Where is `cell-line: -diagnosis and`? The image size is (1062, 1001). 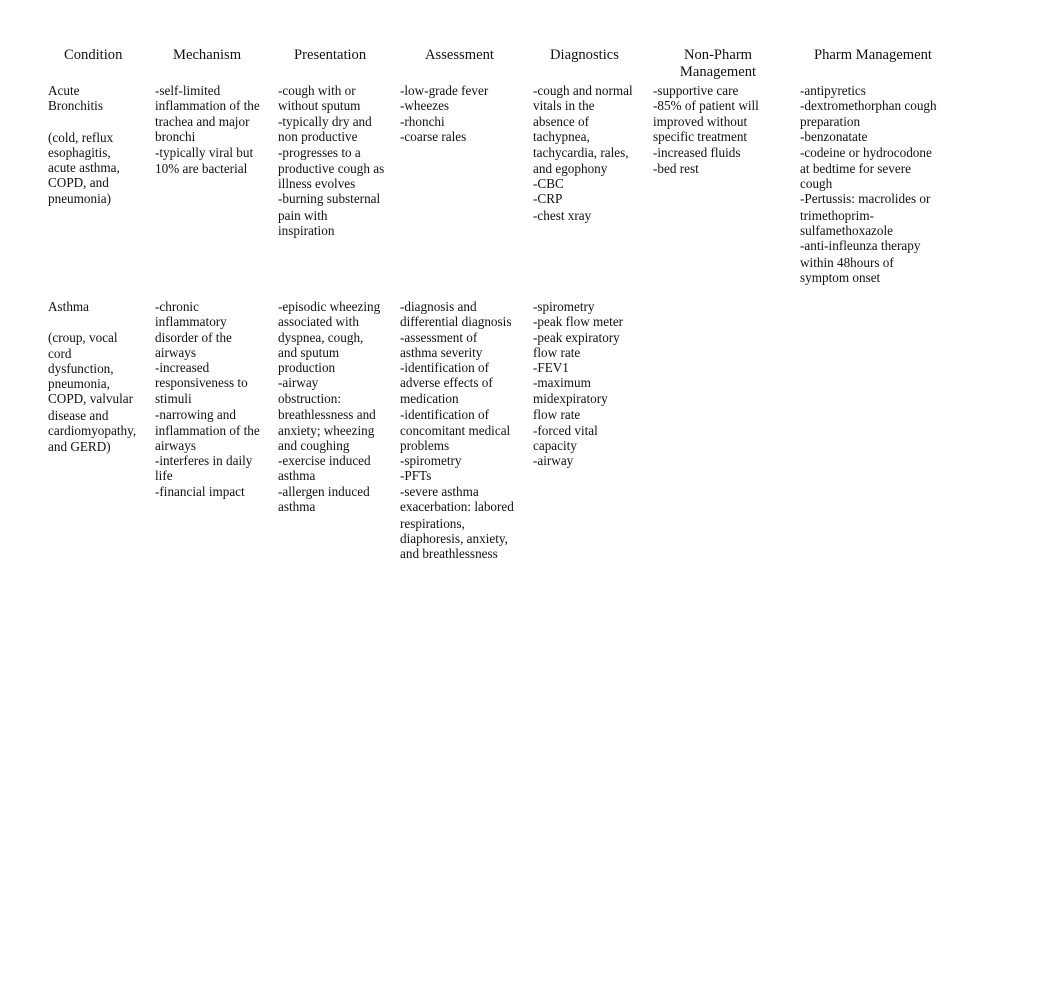
cell-line: -diagnosis and is located at coordinates (438, 306).